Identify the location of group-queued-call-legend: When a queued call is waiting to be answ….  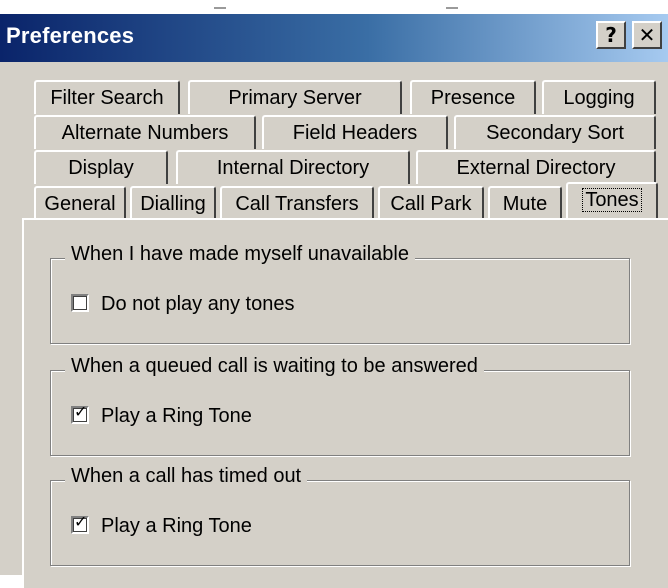
(274, 366).